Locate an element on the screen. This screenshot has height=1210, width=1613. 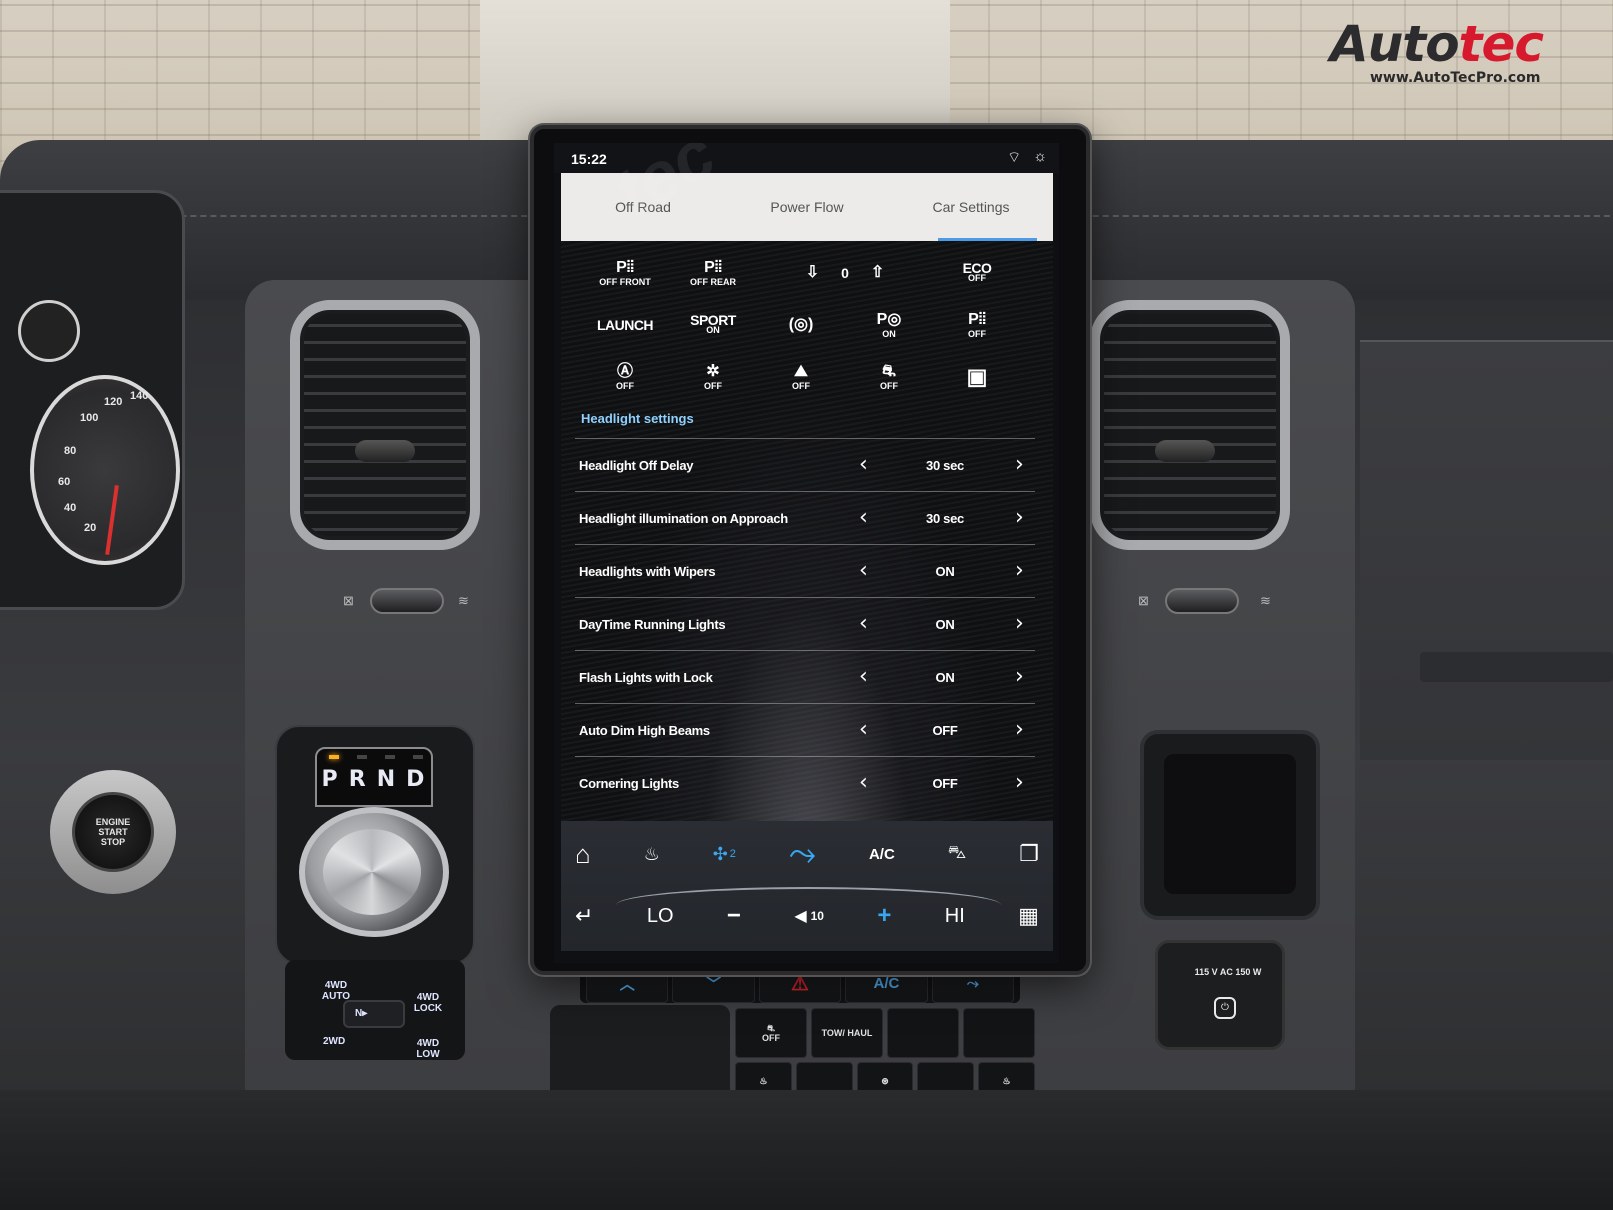
heated-seat-icon: ♨ is located at coordinates (763, 1081).